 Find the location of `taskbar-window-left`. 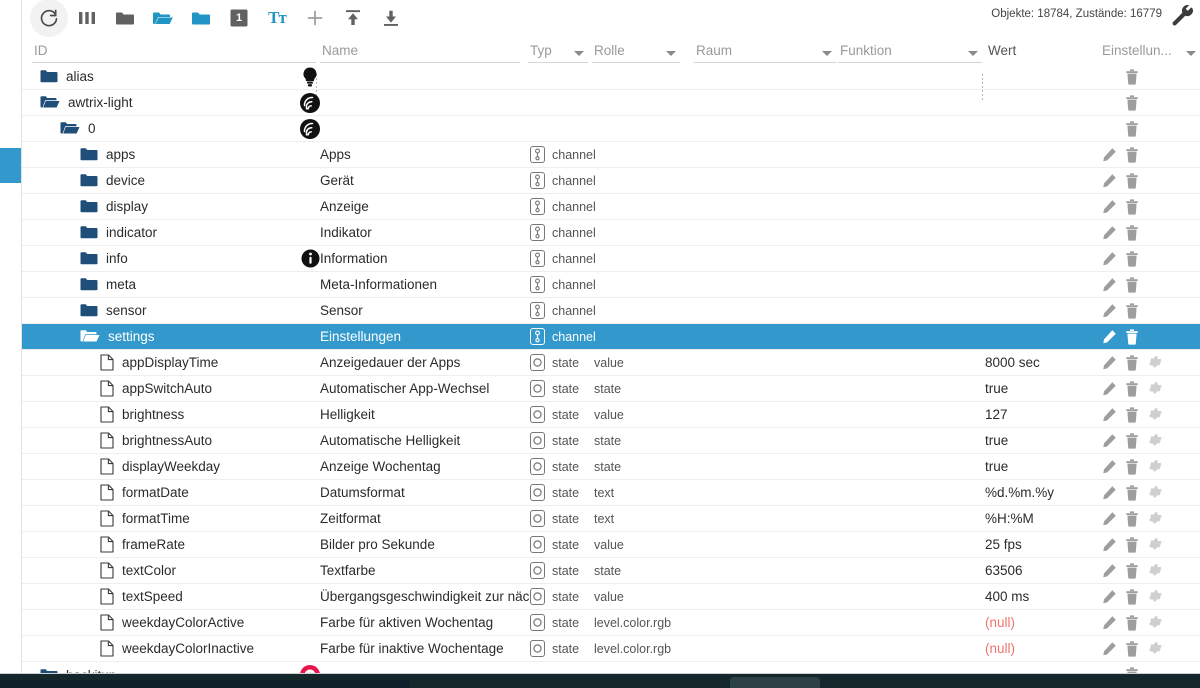

taskbar-window-left is located at coordinates (205, 684).